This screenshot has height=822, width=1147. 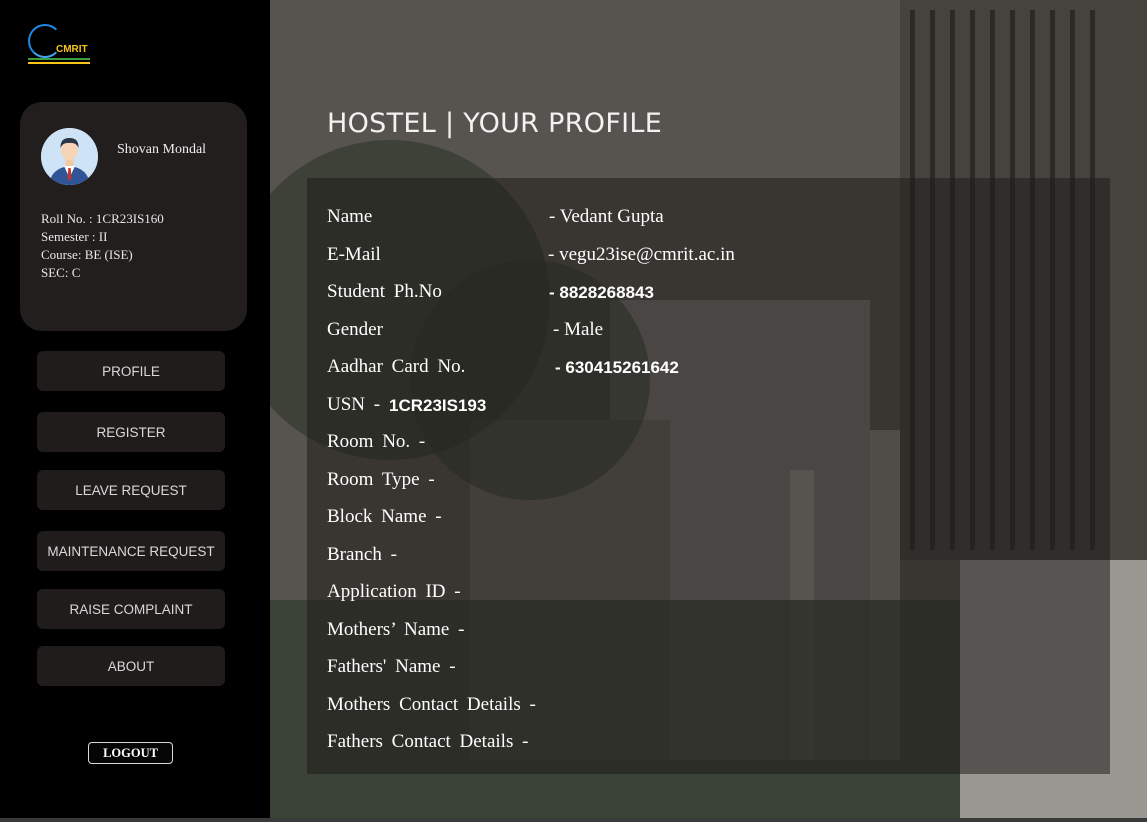 I want to click on field-block-name: Block Name -, so click(x=384, y=516).